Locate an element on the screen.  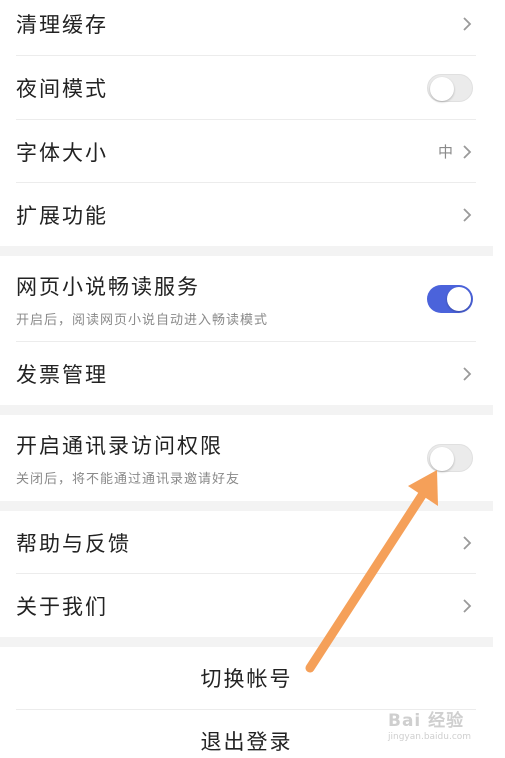
setting-help-feedback: 帮助与反馈 is located at coordinates (246, 542).